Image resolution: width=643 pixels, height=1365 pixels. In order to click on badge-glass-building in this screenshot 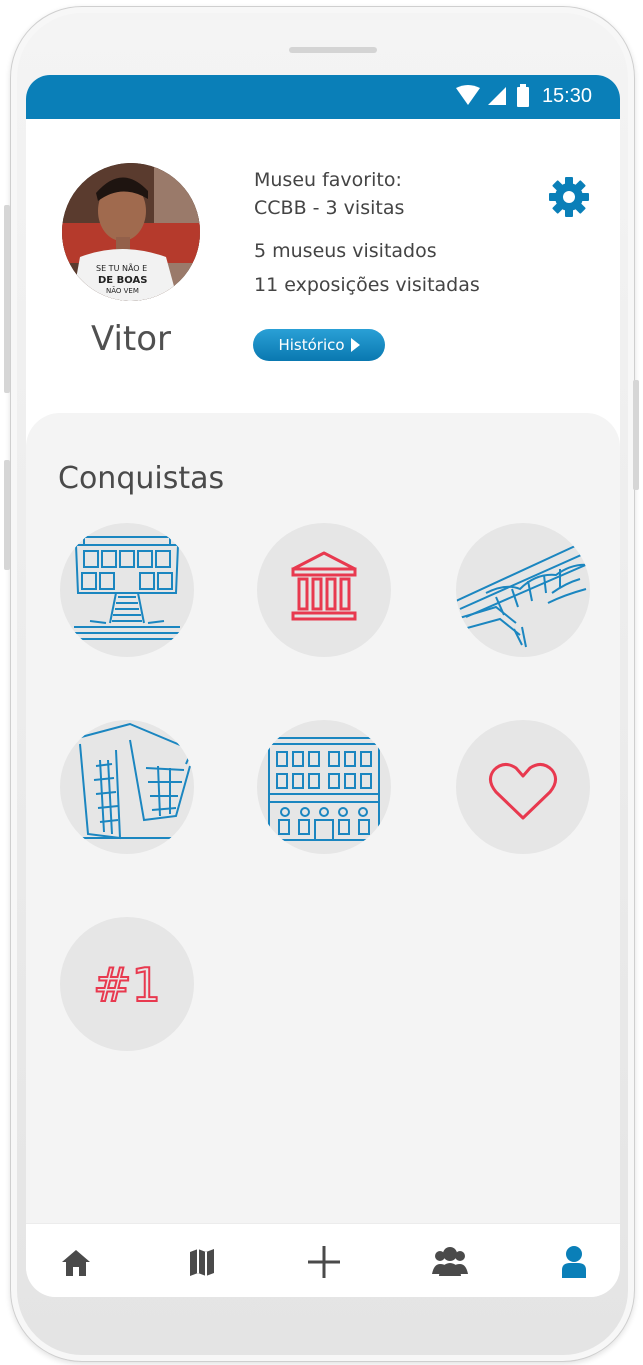, I will do `click(127, 787)`.